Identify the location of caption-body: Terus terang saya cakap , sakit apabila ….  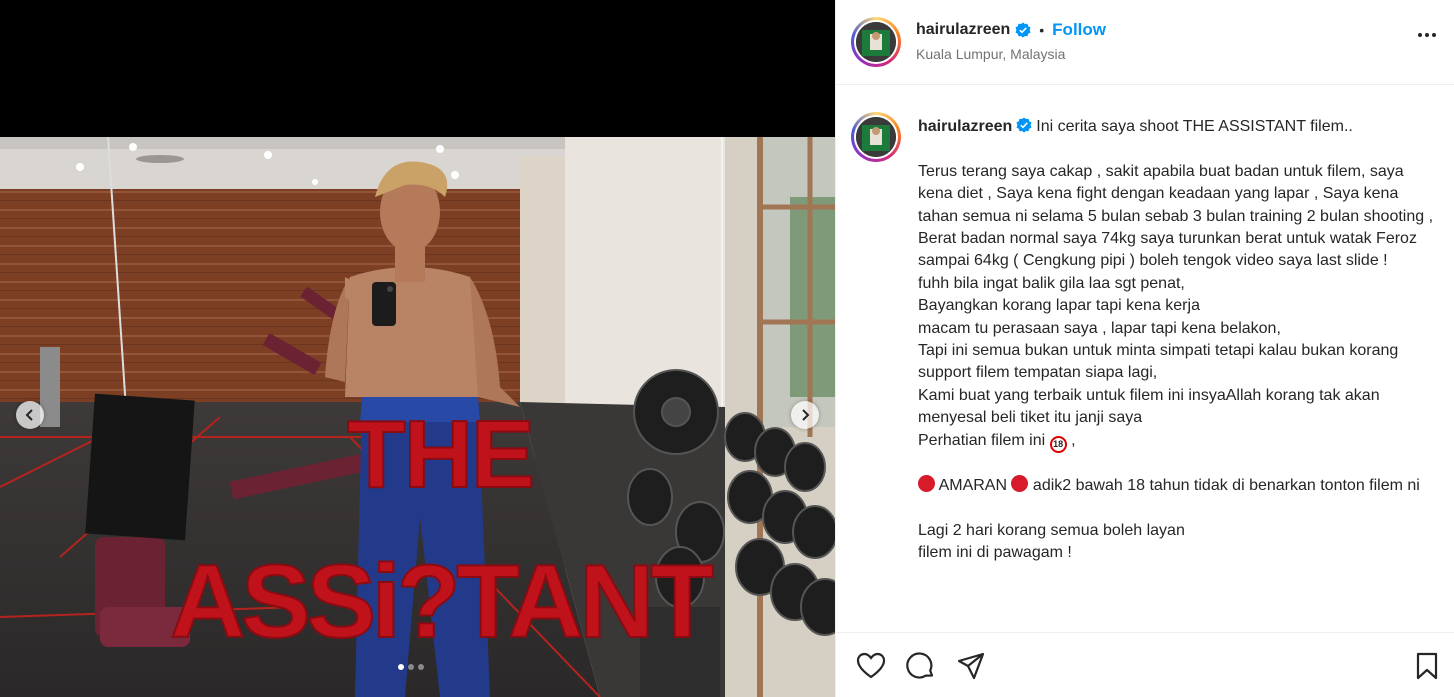
(1176, 305).